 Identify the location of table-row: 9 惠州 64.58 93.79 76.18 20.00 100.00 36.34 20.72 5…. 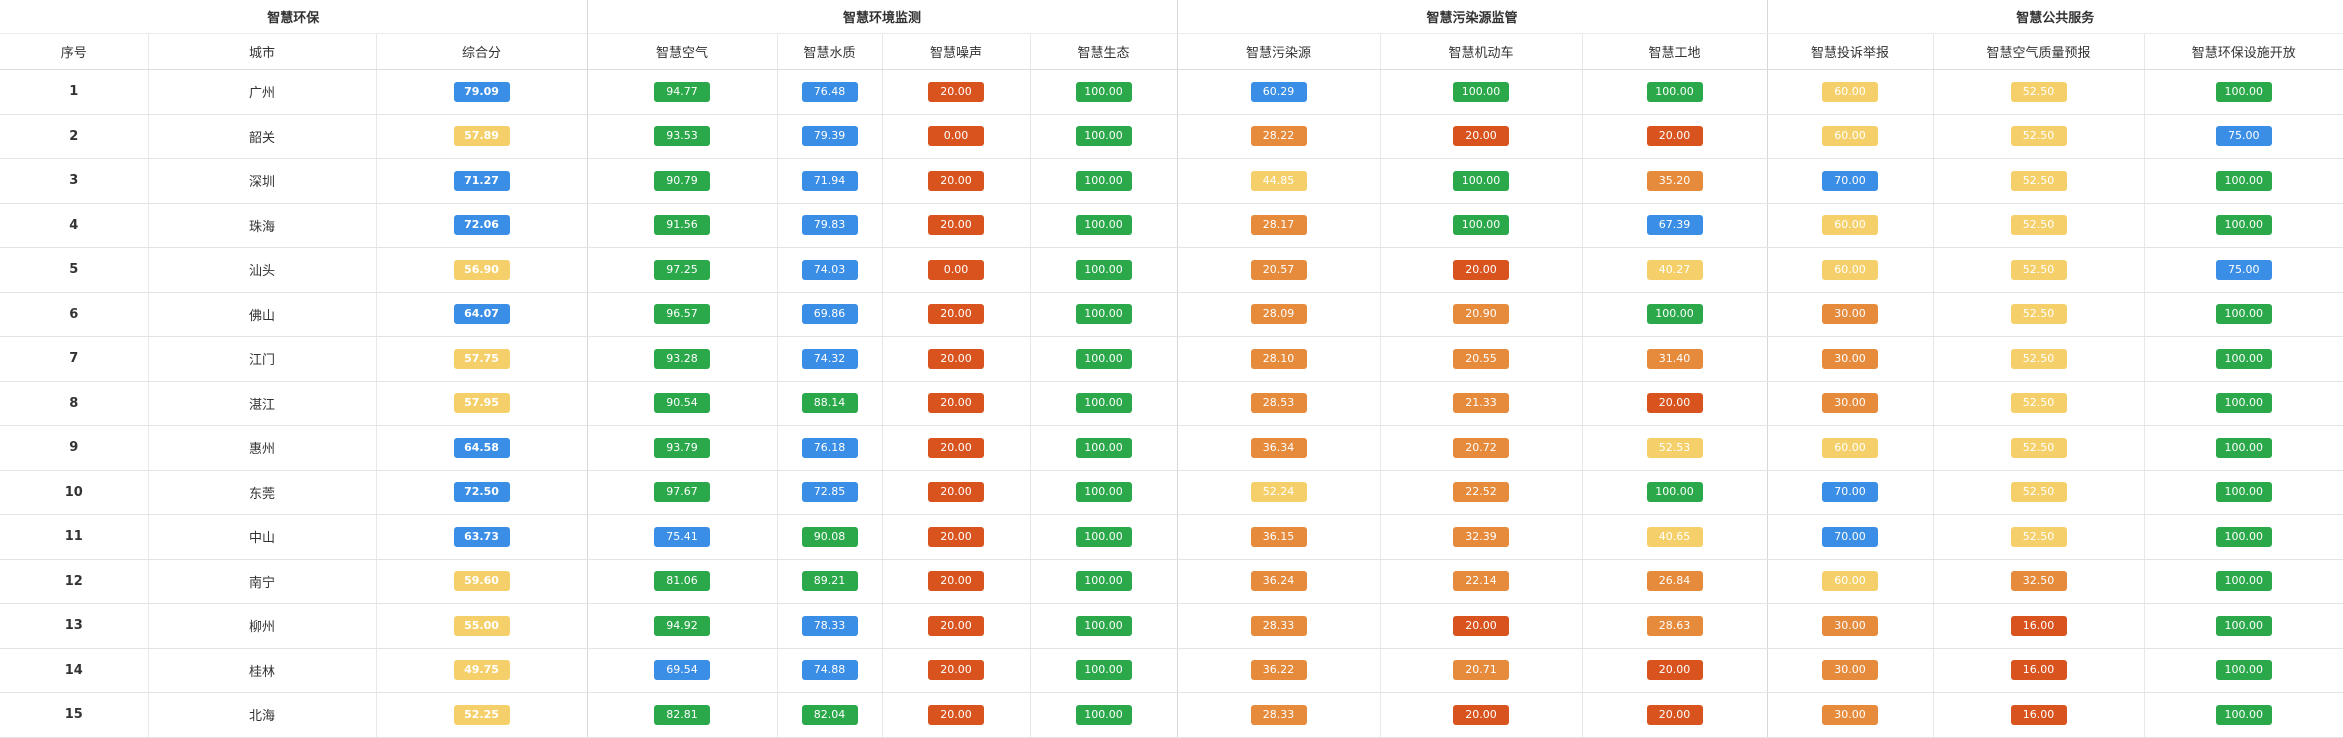
(1171, 448).